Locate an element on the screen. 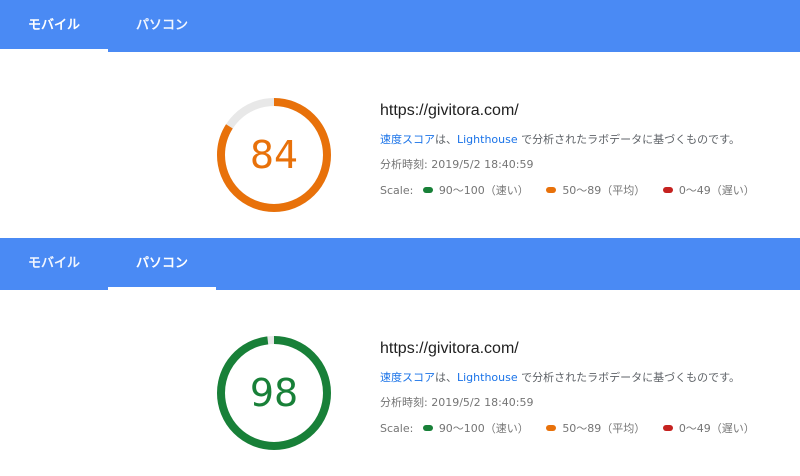  score-gauge: 98 is located at coordinates (274, 393).